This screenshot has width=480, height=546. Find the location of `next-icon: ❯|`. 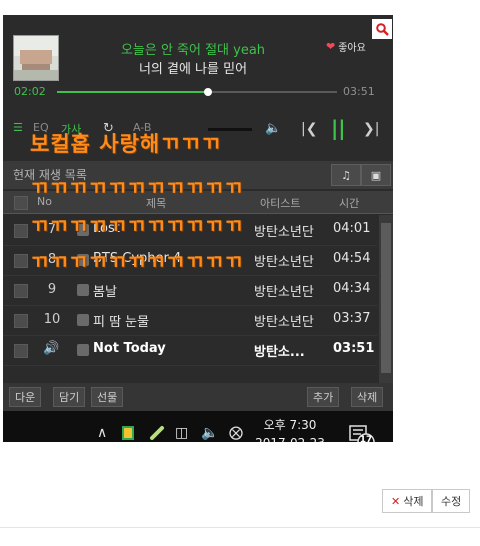

next-icon: ❯| is located at coordinates (371, 129).